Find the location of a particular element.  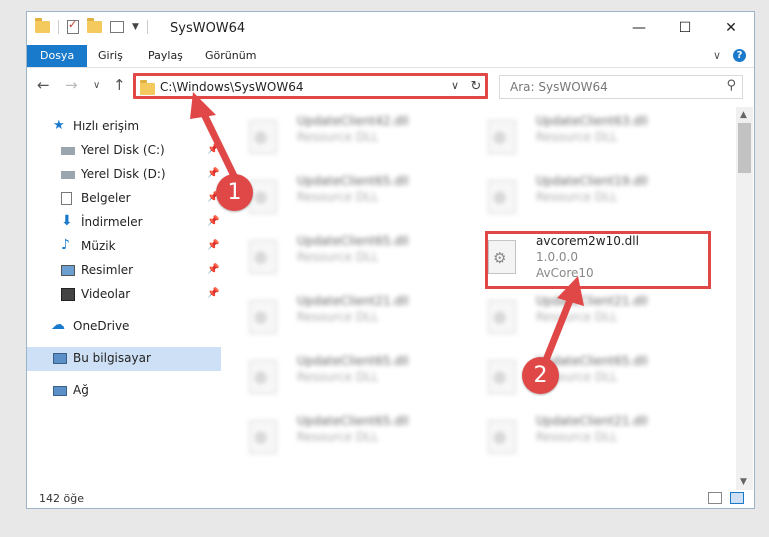

step-marker-1: 1 is located at coordinates (234, 192).